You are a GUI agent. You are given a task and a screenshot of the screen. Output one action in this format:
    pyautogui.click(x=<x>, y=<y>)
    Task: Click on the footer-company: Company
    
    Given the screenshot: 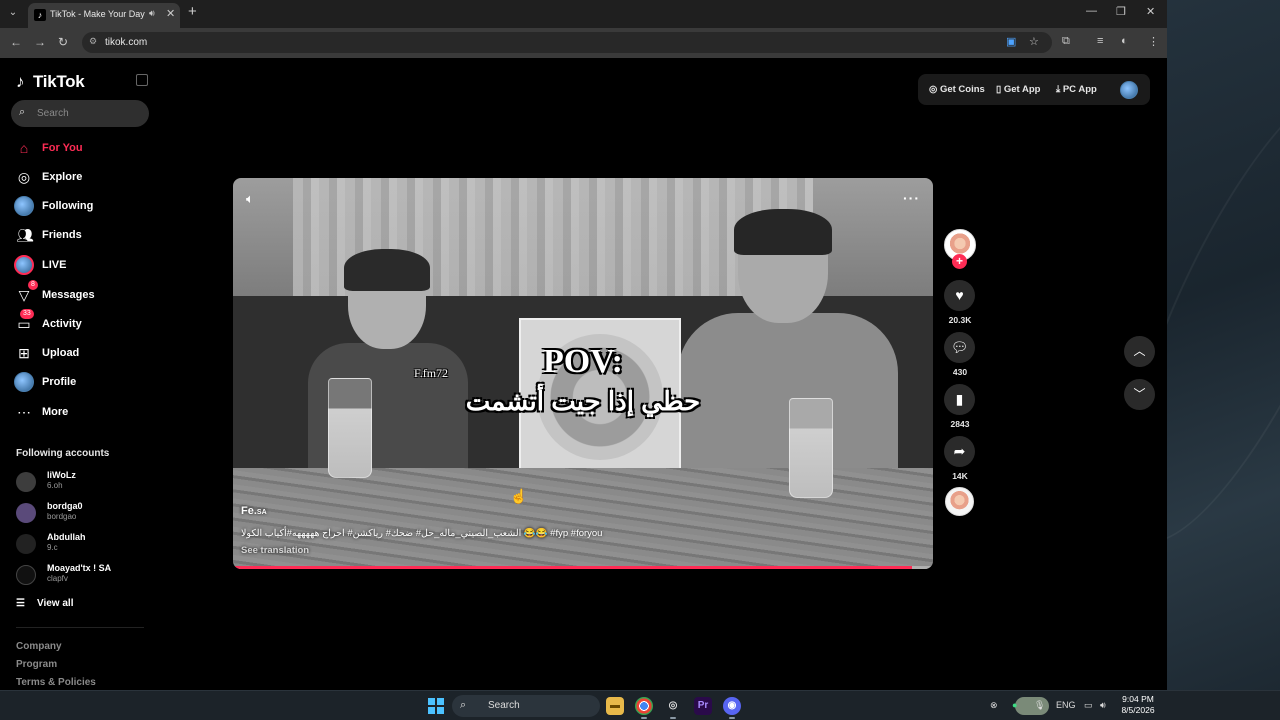 What is the action you would take?
    pyautogui.click(x=39, y=646)
    